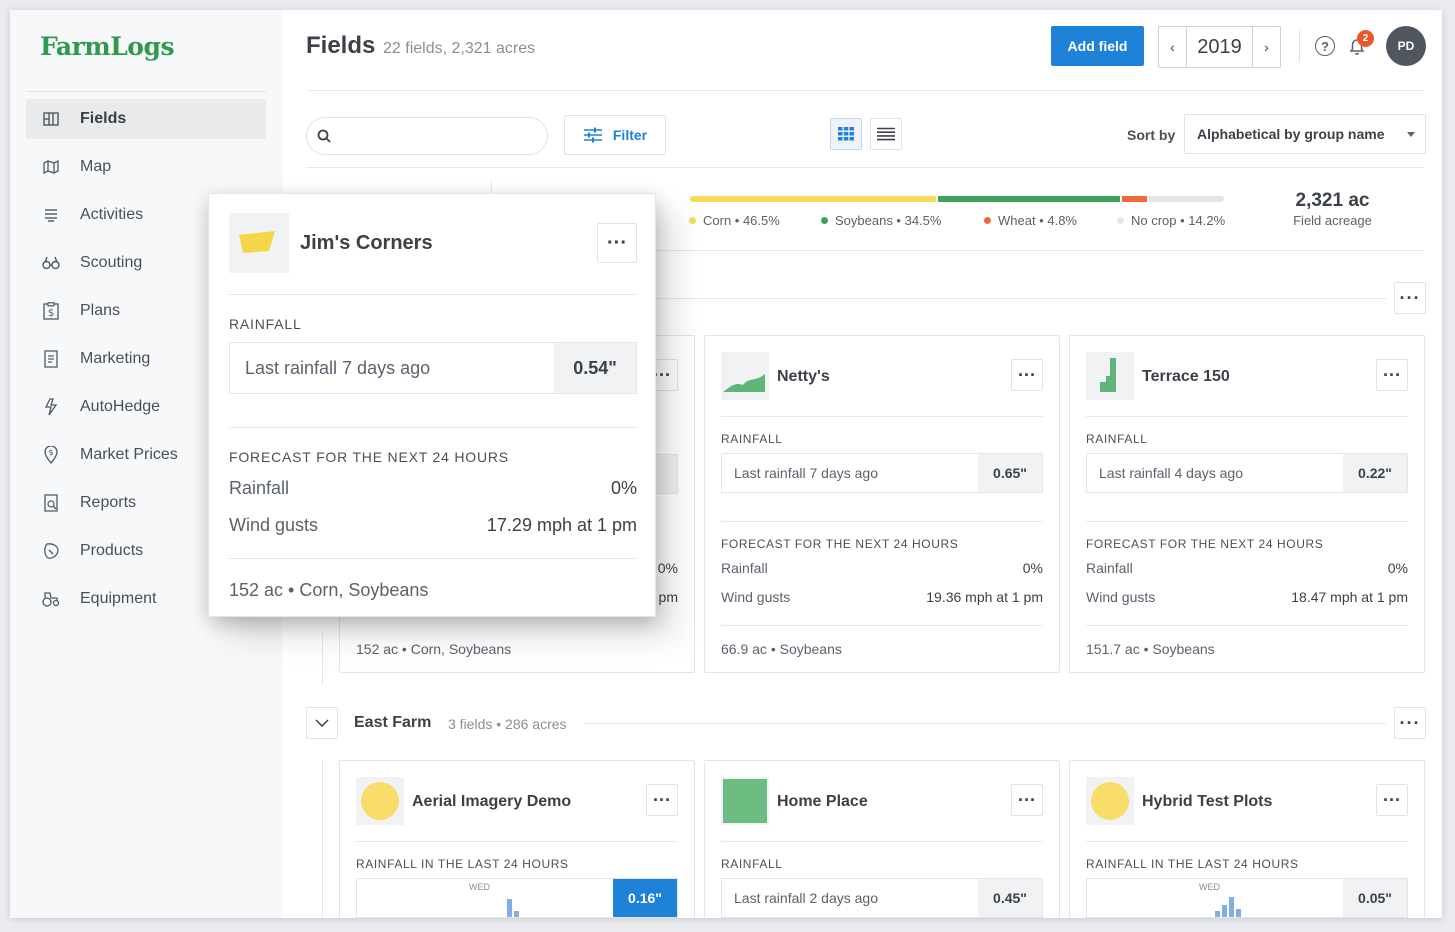 This screenshot has width=1455, height=932. What do you see at coordinates (120, 406) in the screenshot?
I see `sidebar-item-label: AutoHedge` at bounding box center [120, 406].